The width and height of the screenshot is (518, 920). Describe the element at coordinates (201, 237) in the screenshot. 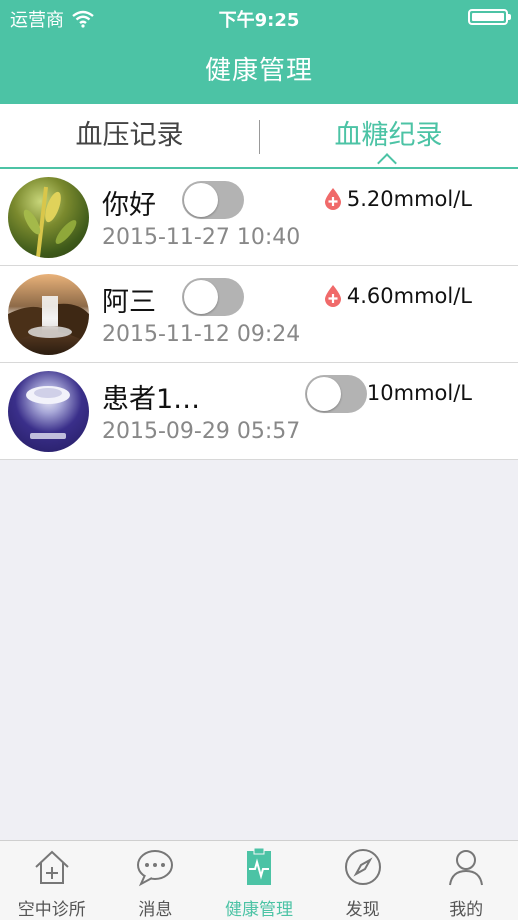

I see `record-date: 2015-11-27 10:40` at that location.